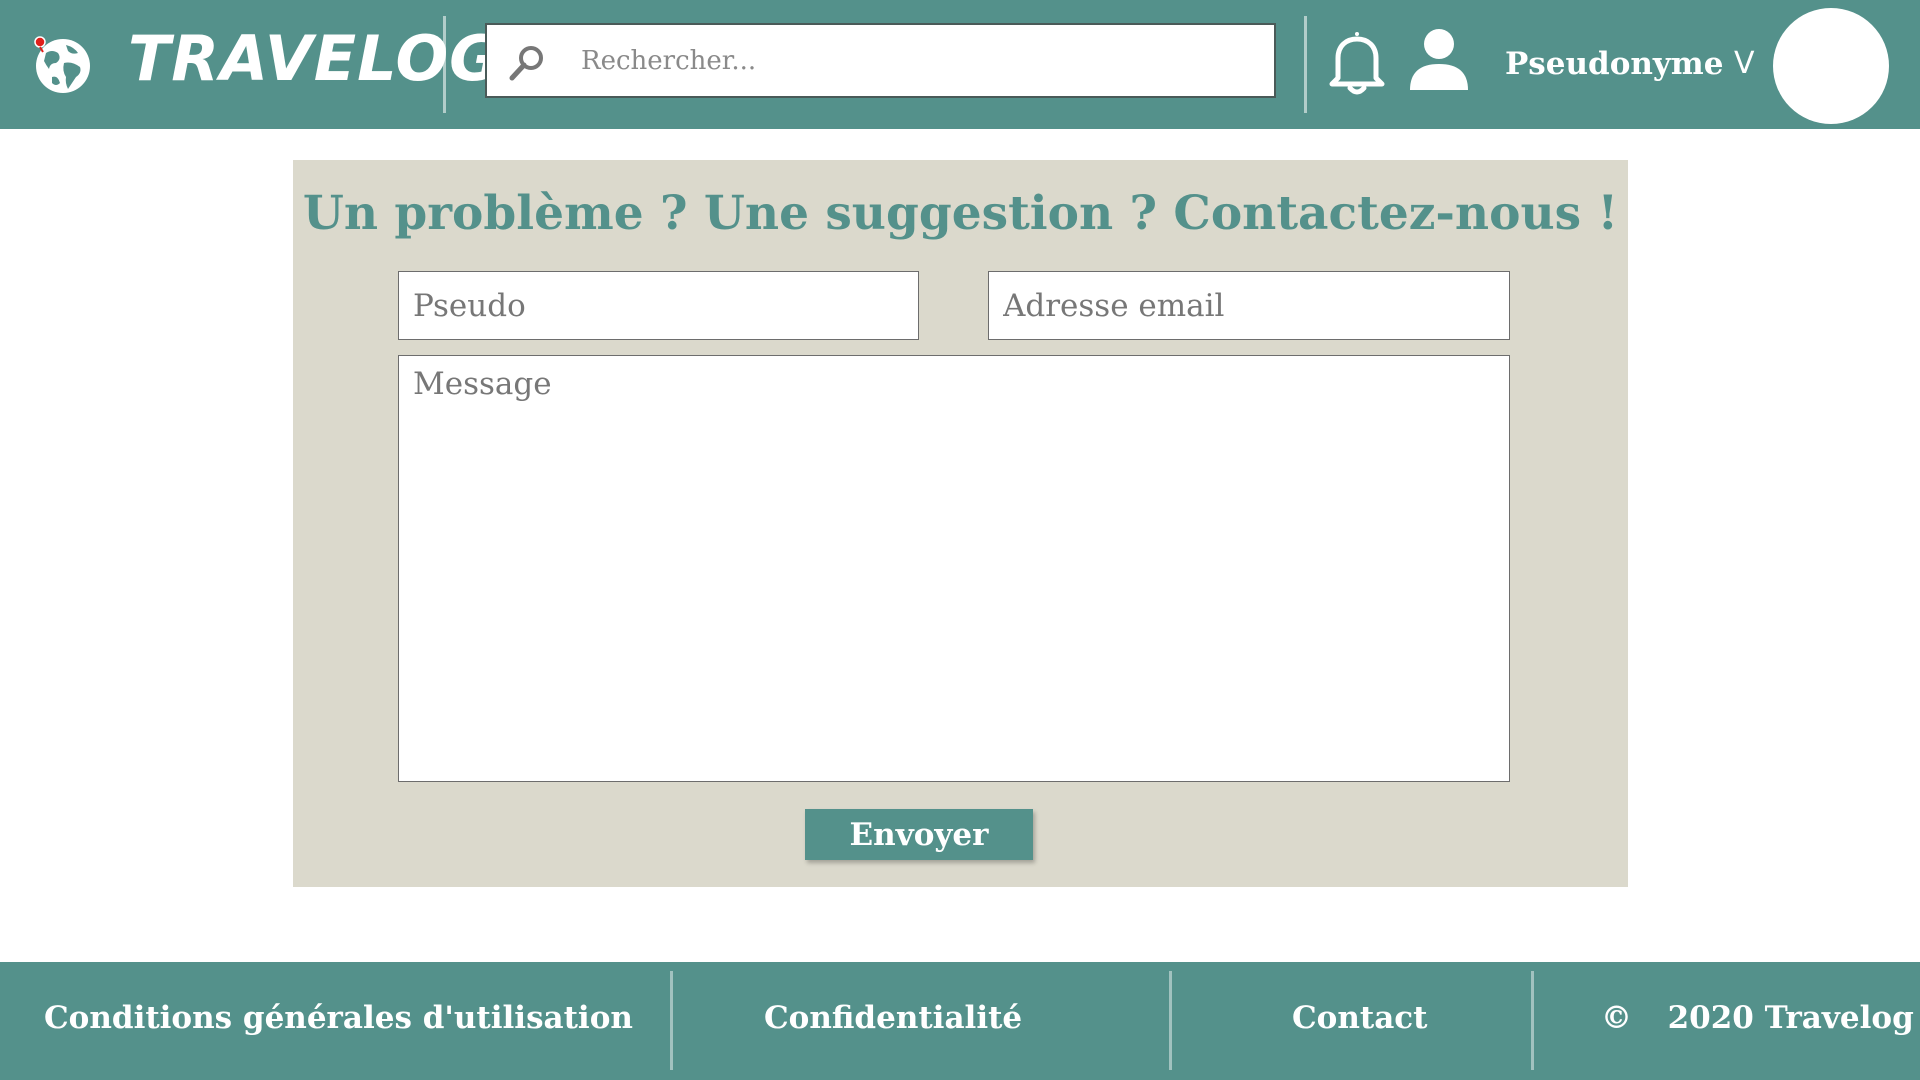 The width and height of the screenshot is (1920, 1080). Describe the element at coordinates (893, 1018) in the screenshot. I see `footer-link-privacy: Confidentialité` at that location.